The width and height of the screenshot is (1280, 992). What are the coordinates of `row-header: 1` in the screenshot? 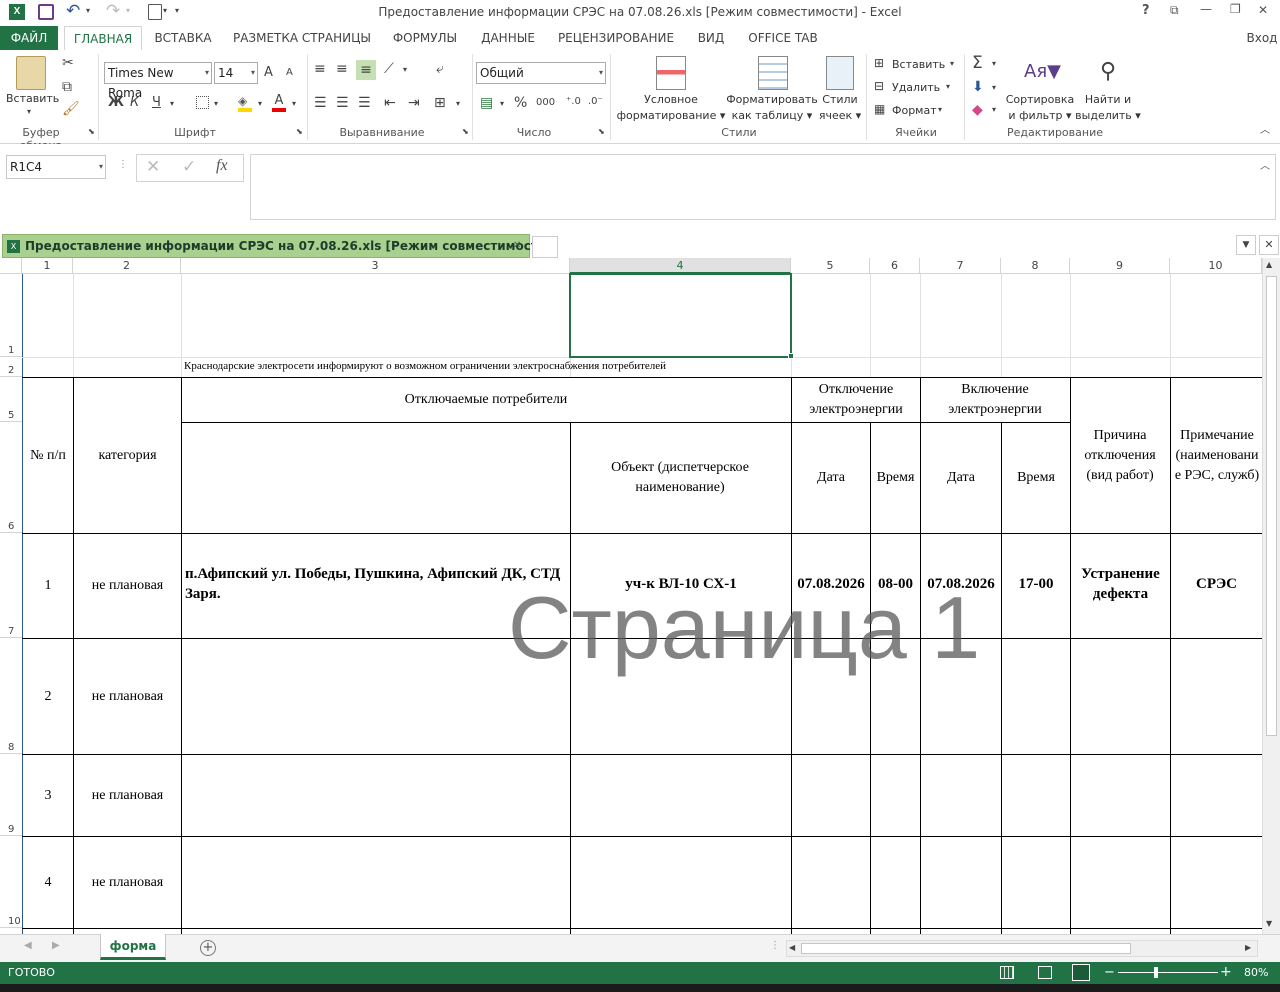 It's located at (11, 315).